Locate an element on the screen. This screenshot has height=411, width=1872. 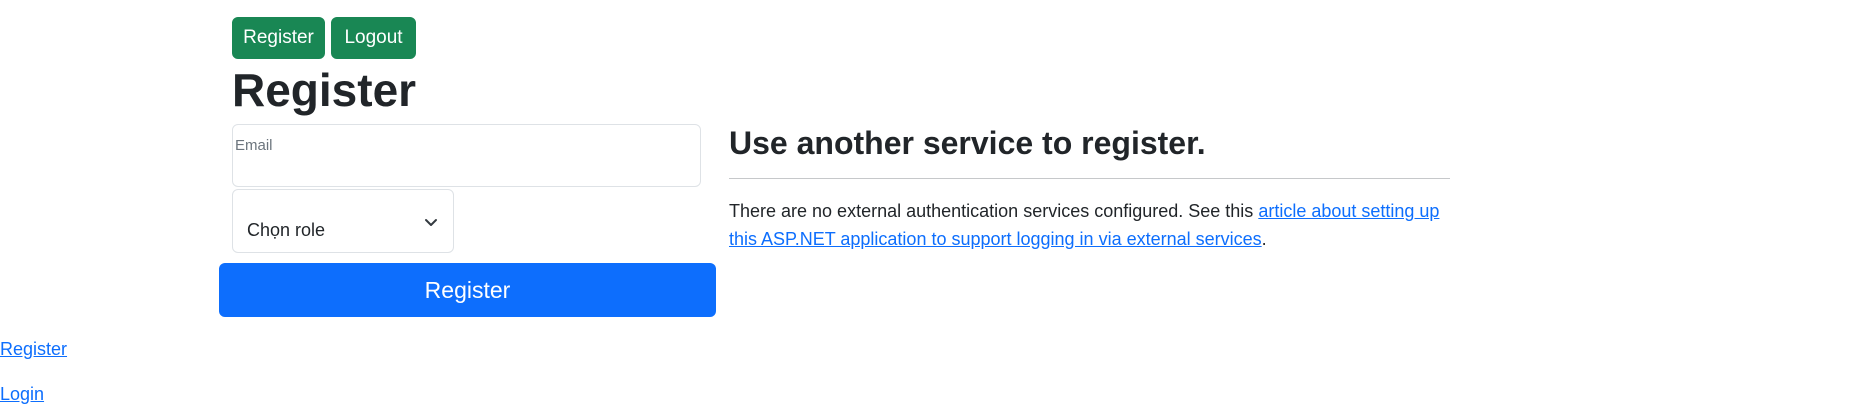
chevron-down-icon is located at coordinates (431, 222).